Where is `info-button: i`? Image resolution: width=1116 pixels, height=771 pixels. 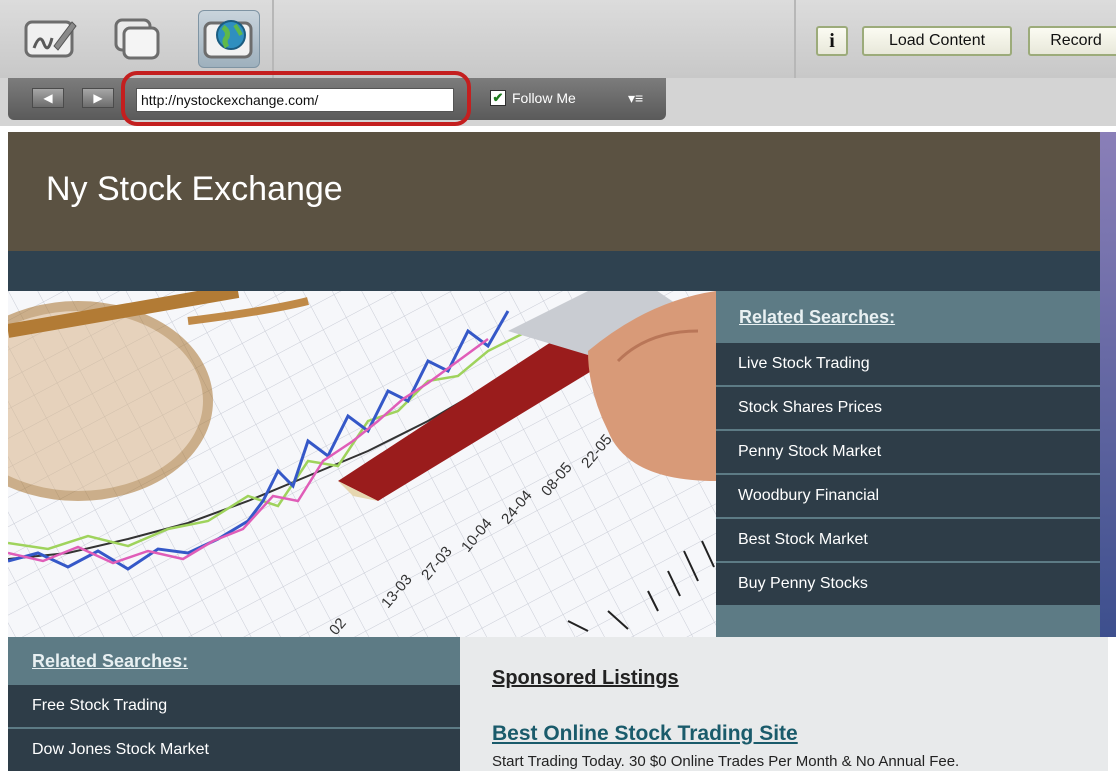
info-button: i is located at coordinates (832, 41).